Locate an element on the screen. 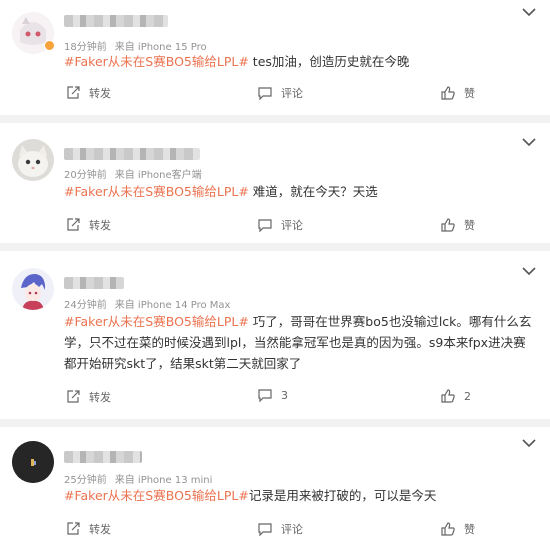  comment-body: tes加油，创造历史就在今晚 is located at coordinates (329, 61).